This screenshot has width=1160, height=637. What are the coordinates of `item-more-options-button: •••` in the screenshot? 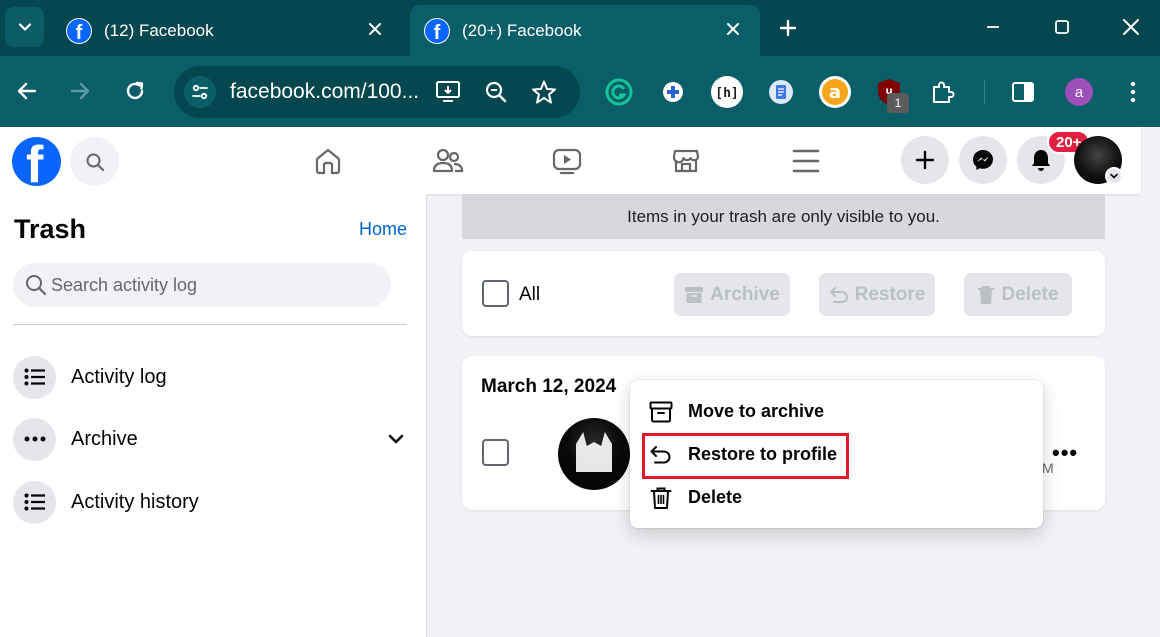 It's located at (1065, 453).